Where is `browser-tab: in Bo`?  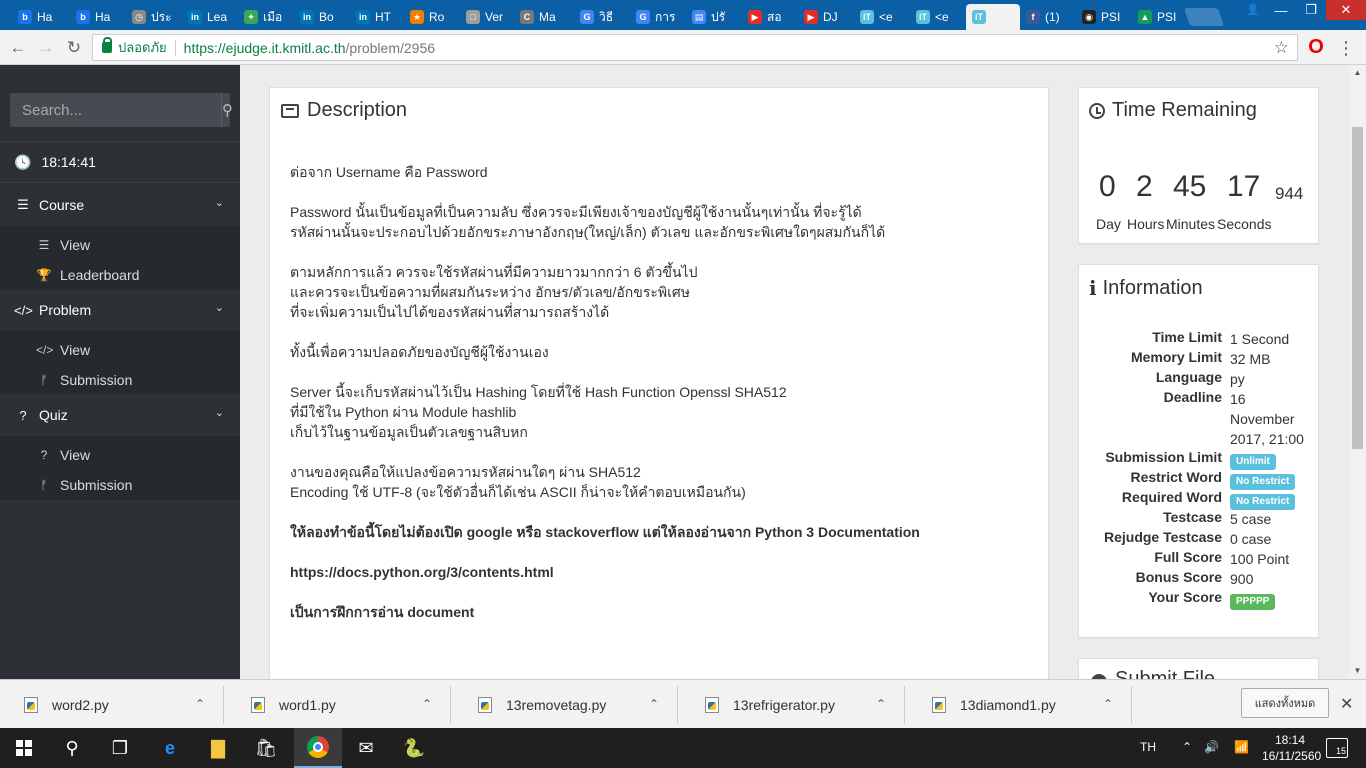
browser-tab: in Bo is located at coordinates (321, 17).